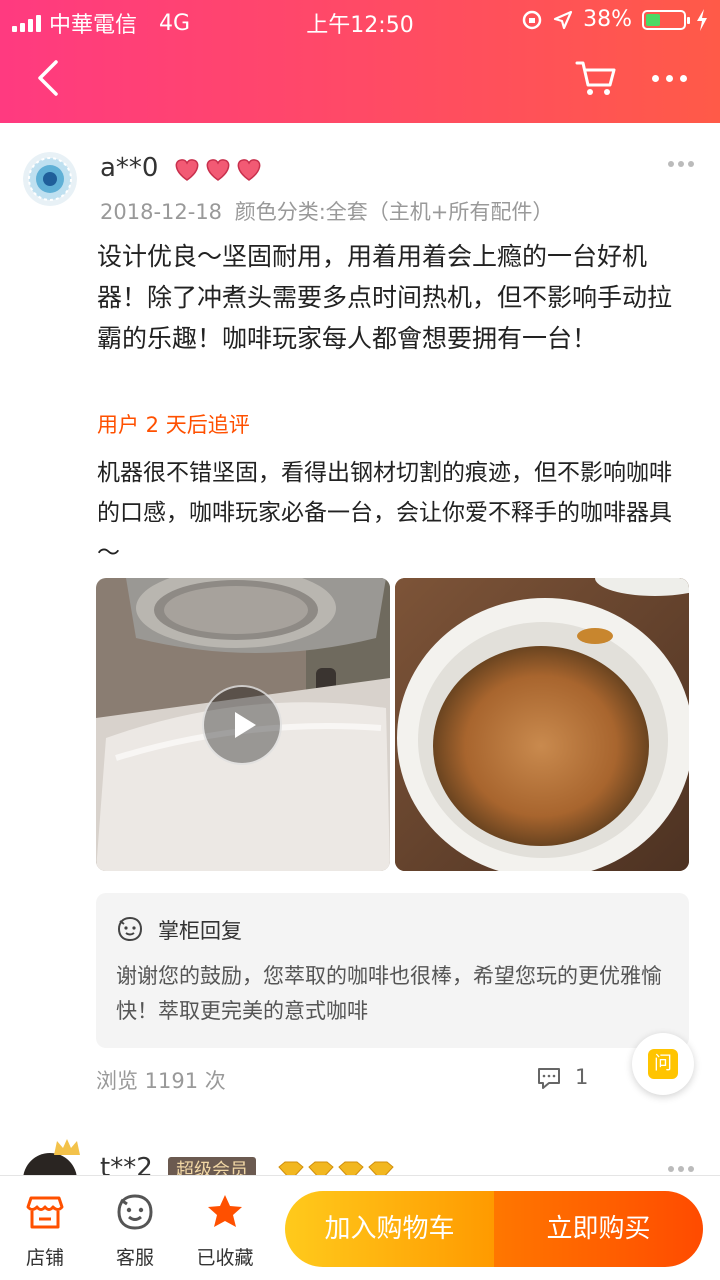  I want to click on reviewer-avatar, so click(50, 179).